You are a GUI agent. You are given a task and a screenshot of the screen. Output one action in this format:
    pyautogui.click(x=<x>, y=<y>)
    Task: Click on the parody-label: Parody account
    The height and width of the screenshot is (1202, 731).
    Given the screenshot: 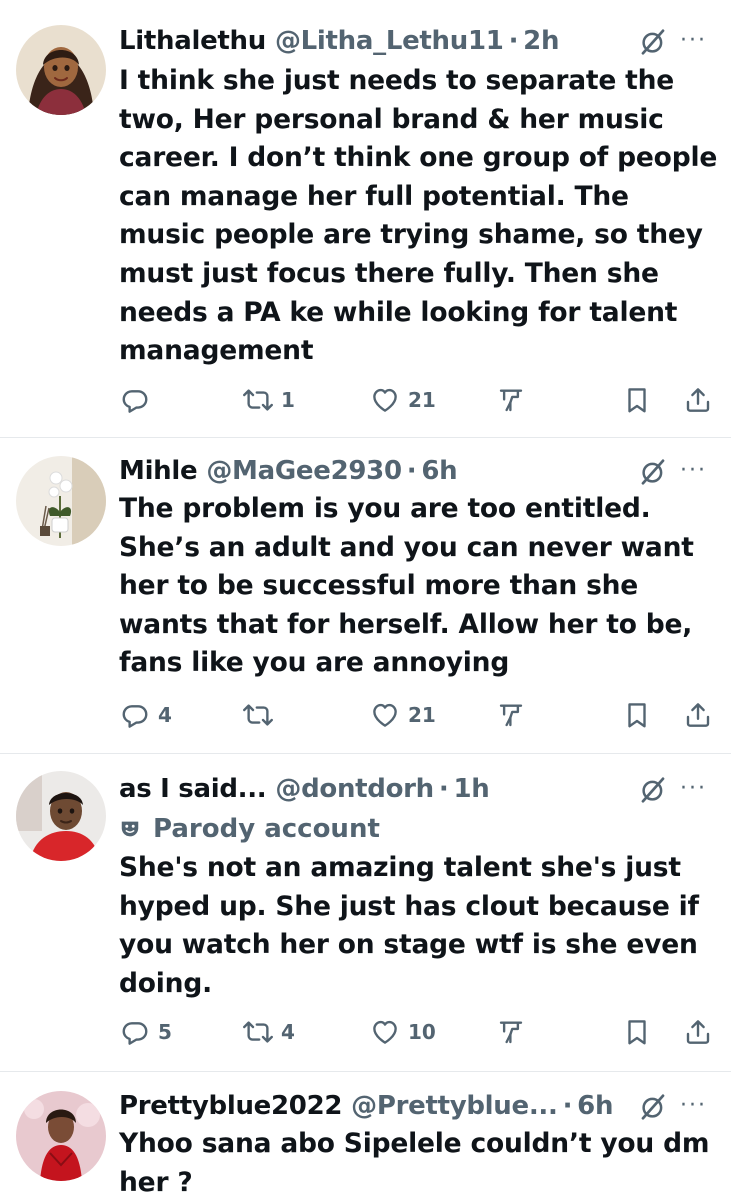 What is the action you would take?
    pyautogui.click(x=249, y=829)
    